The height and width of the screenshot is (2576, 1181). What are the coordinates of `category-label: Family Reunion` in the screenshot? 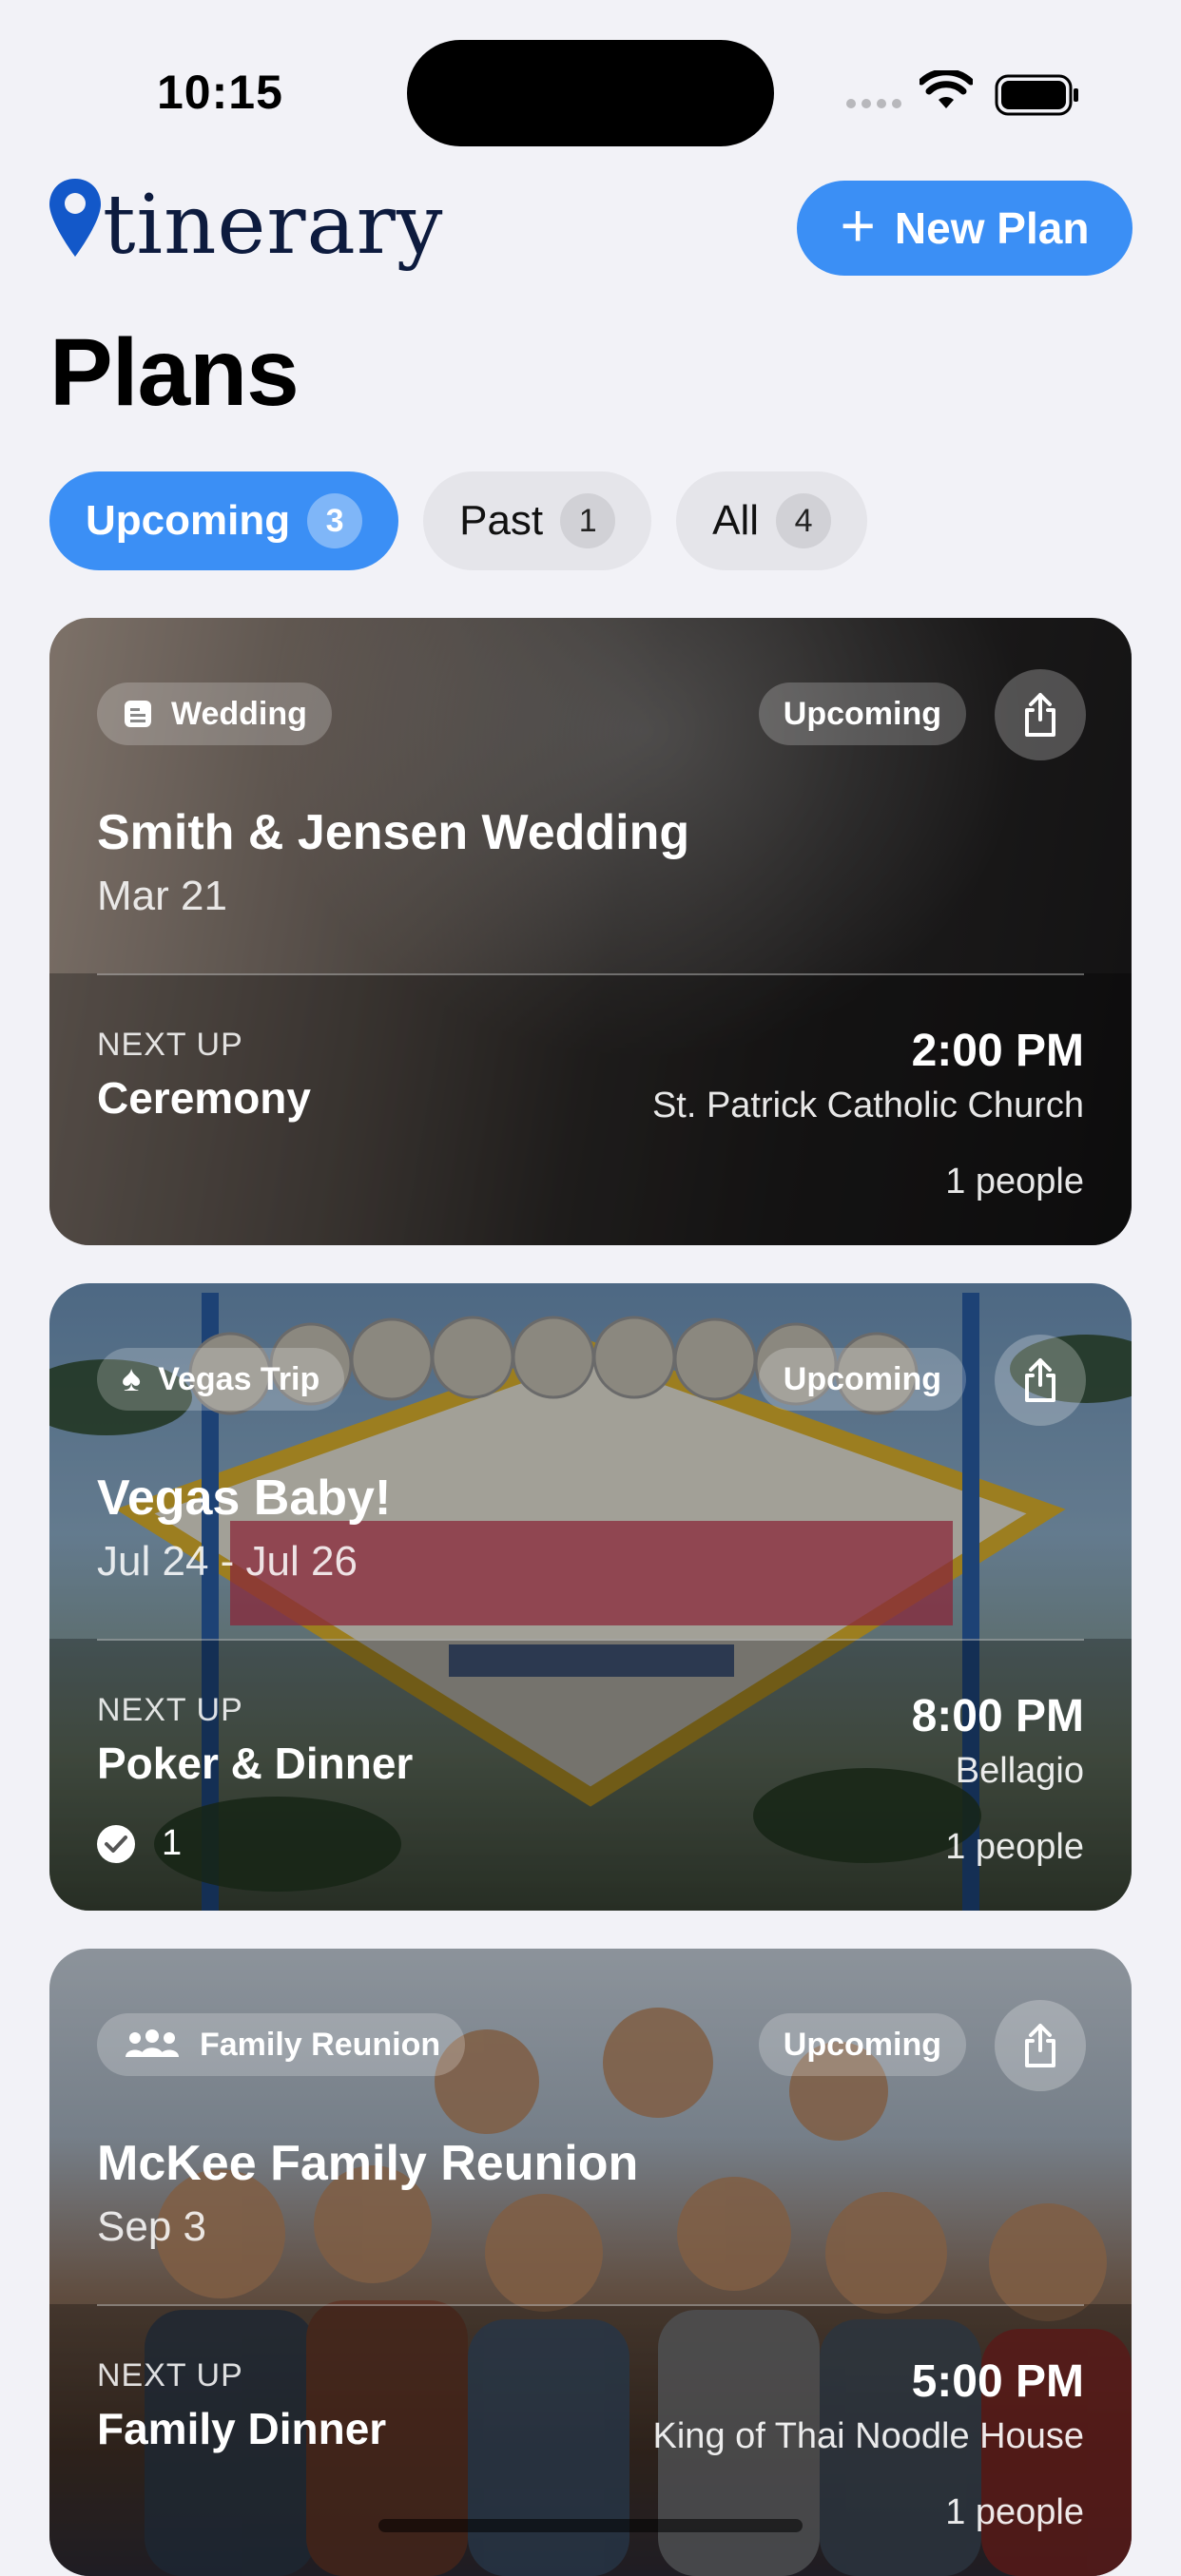 It's located at (320, 2044).